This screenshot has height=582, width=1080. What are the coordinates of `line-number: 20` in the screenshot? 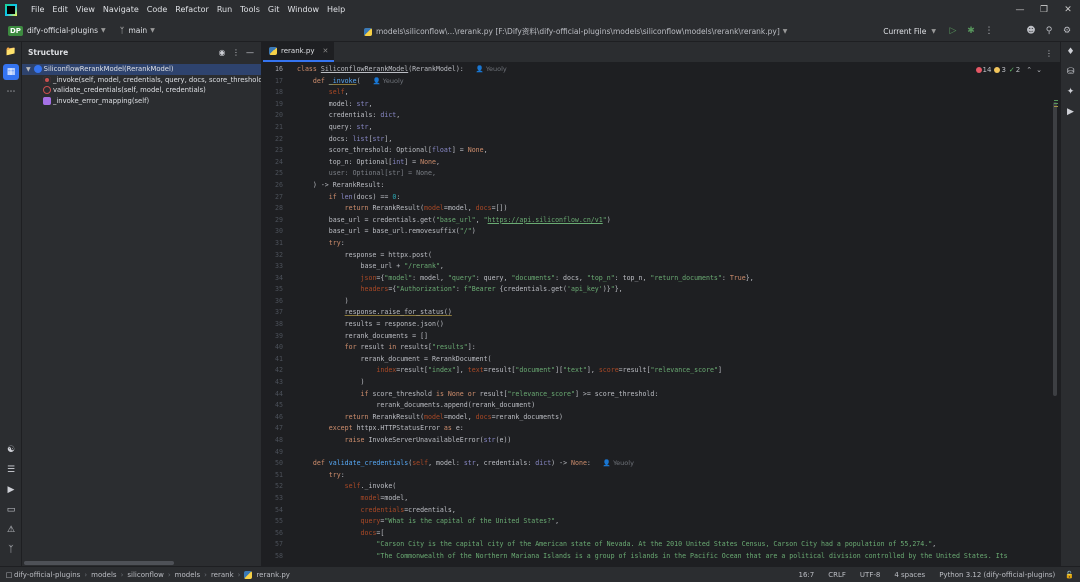 It's located at (274, 116).